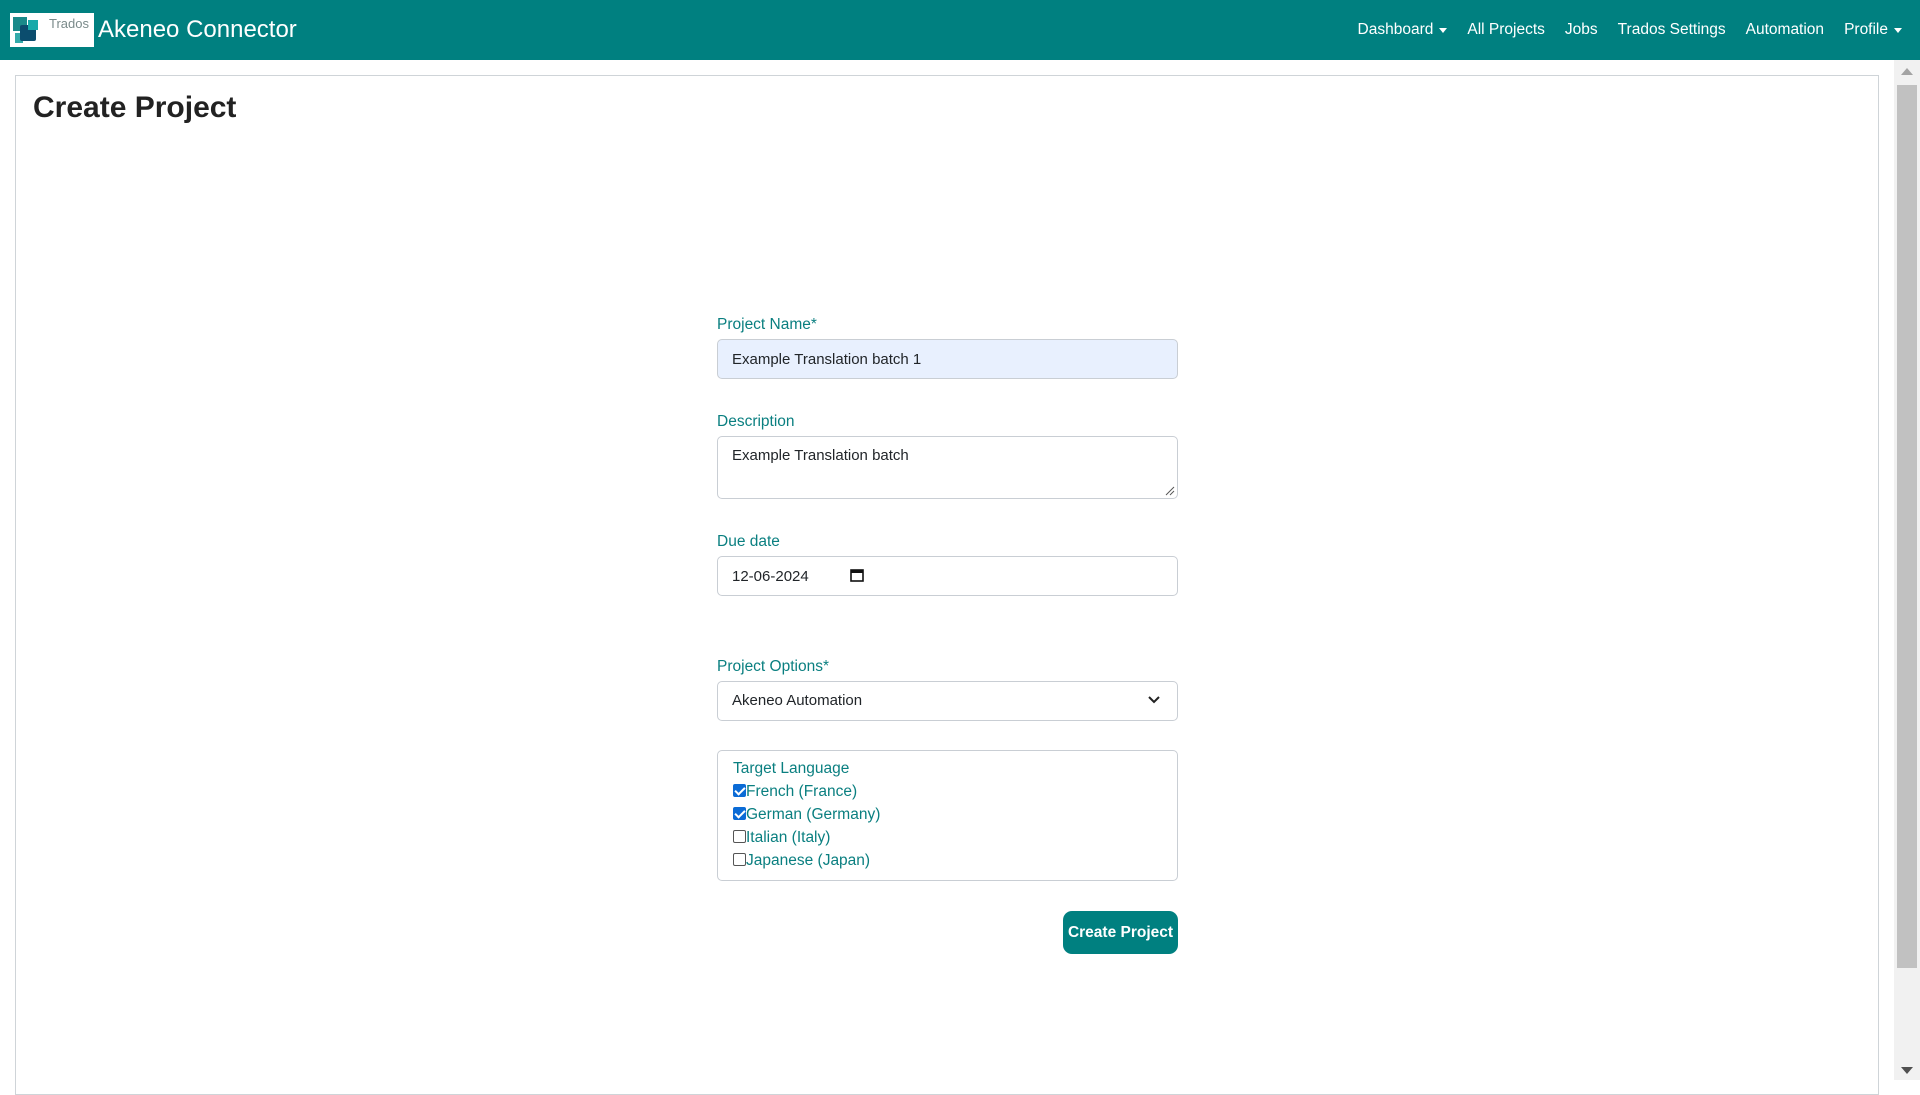 The width and height of the screenshot is (1920, 1095). I want to click on lang-label-german: German (Germany), so click(813, 814).